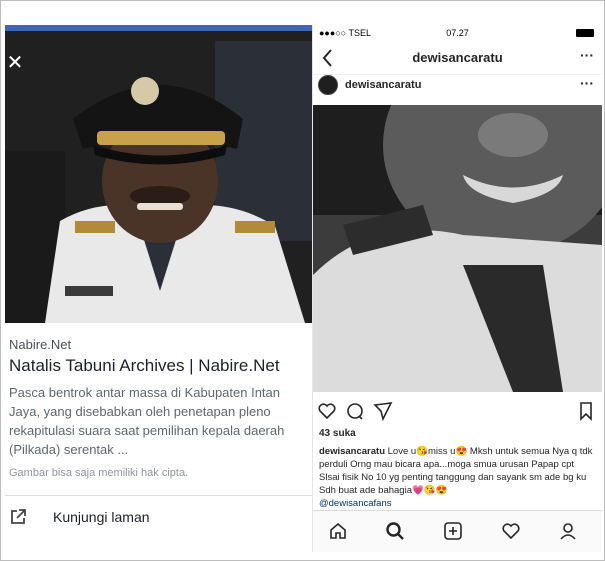 The width and height of the screenshot is (605, 561). Describe the element at coordinates (355, 503) in the screenshot. I see `caption-mention: @dewisancafans` at that location.